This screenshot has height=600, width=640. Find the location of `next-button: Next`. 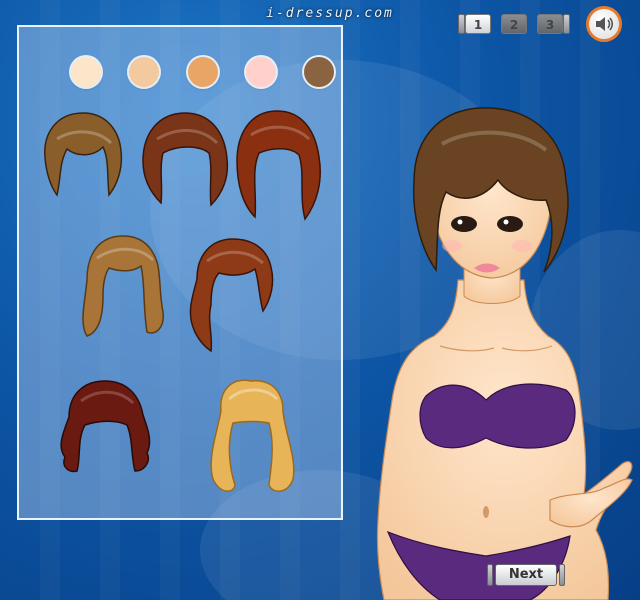

next-button: Next is located at coordinates (526, 575).